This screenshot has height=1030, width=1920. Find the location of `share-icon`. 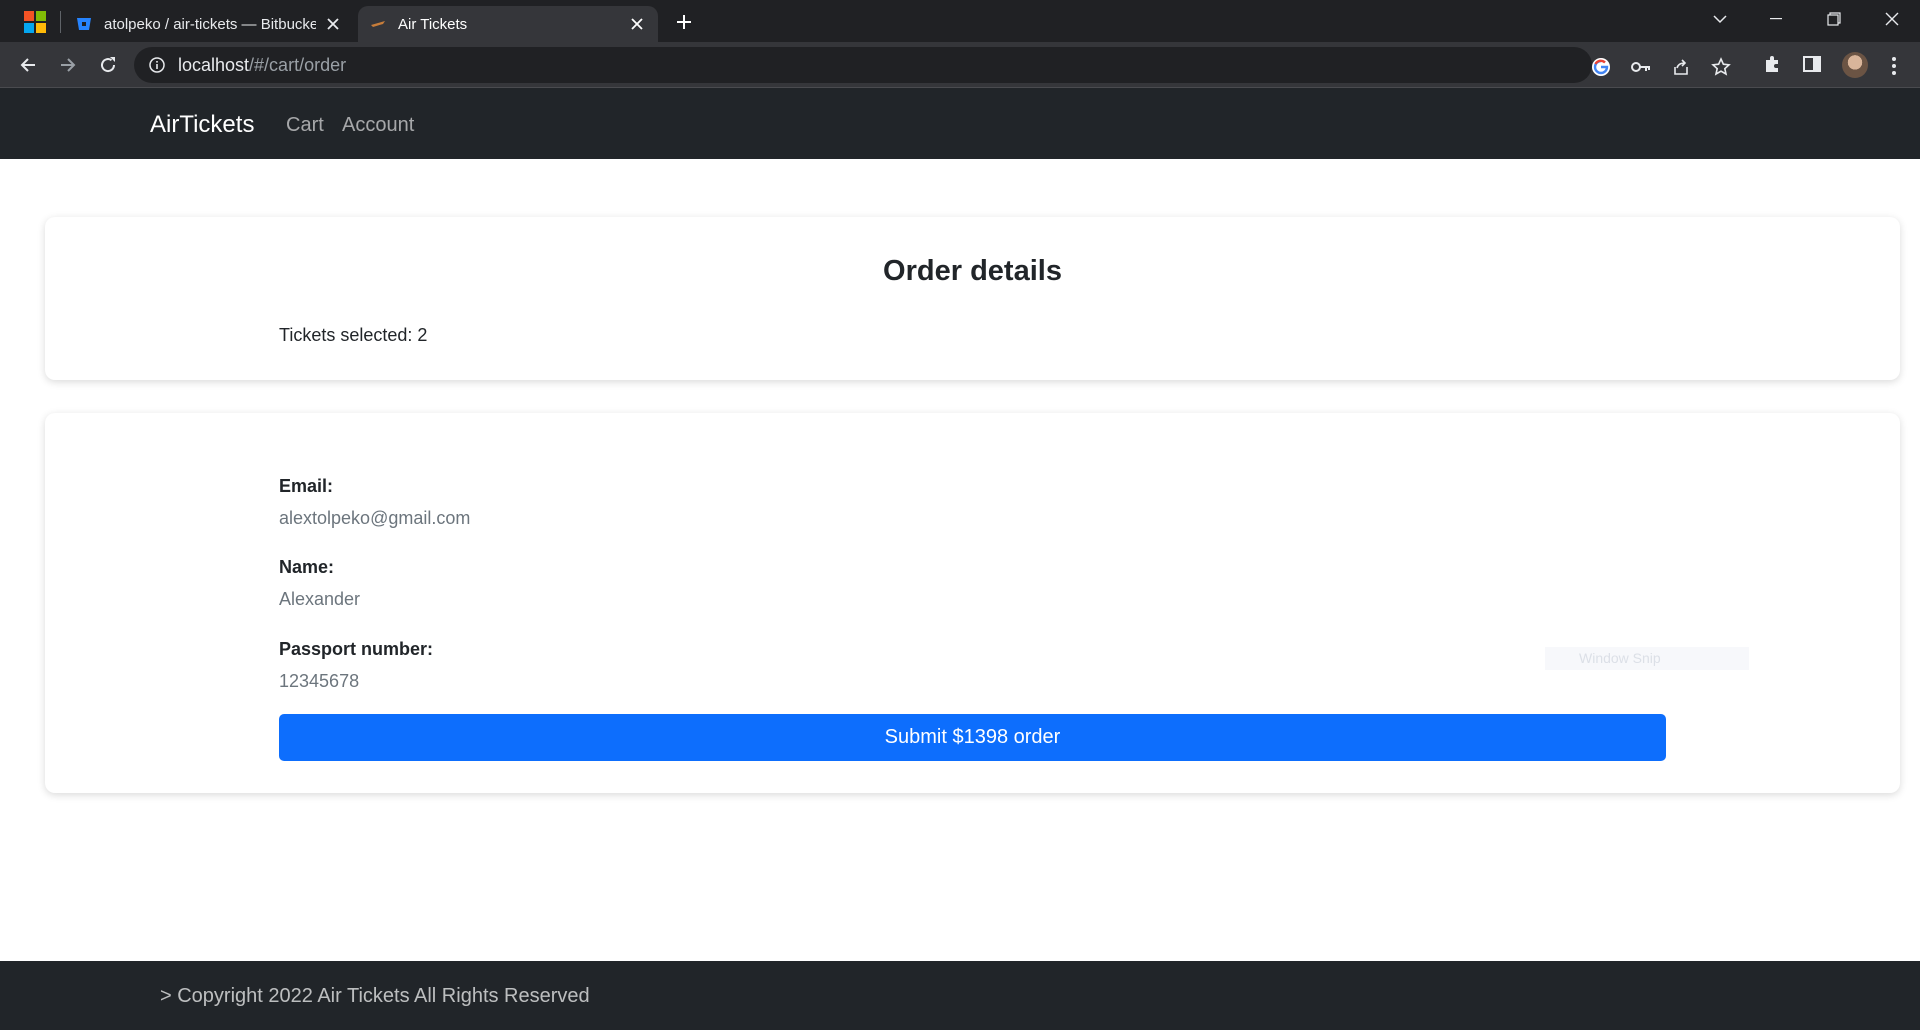

share-icon is located at coordinates (1681, 67).